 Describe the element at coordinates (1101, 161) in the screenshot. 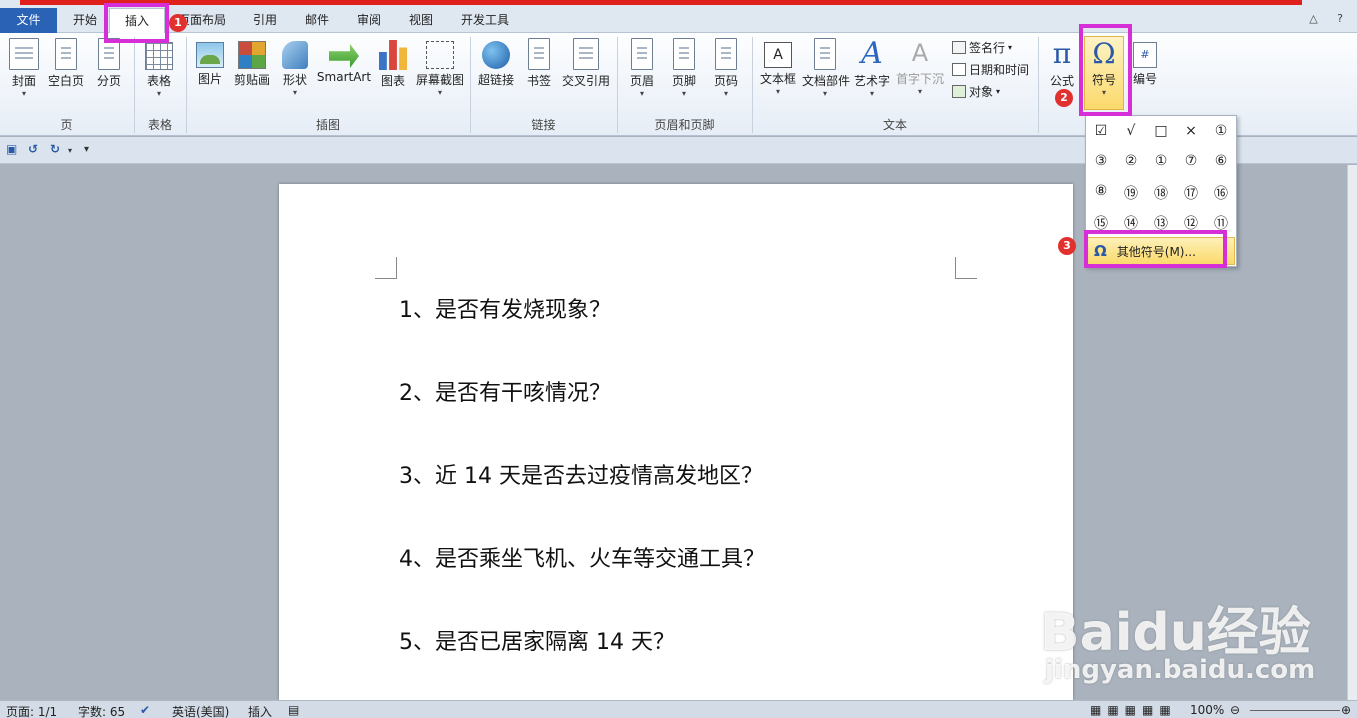

I see `symbol-item: ③` at that location.